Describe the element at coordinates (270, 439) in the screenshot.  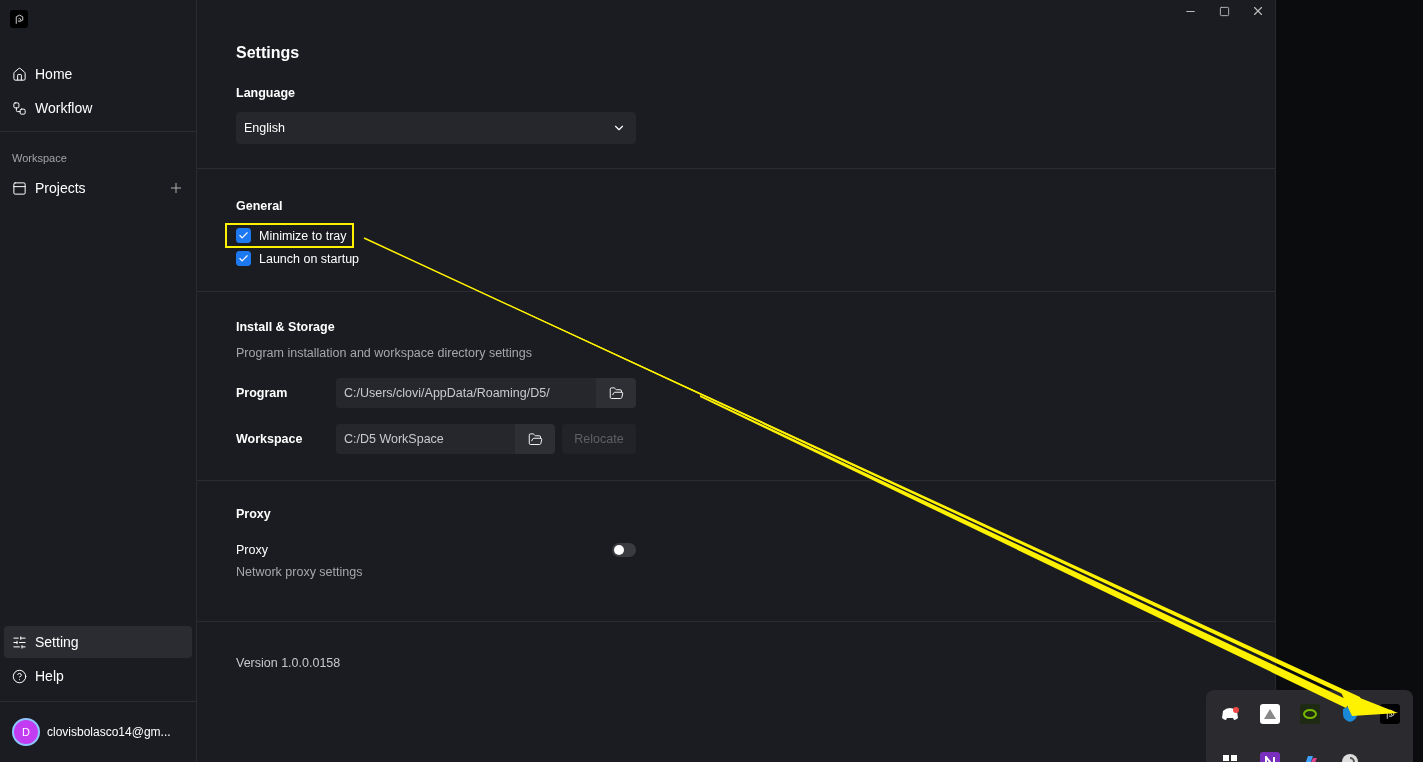
I see `field-label: Workspace` at that location.